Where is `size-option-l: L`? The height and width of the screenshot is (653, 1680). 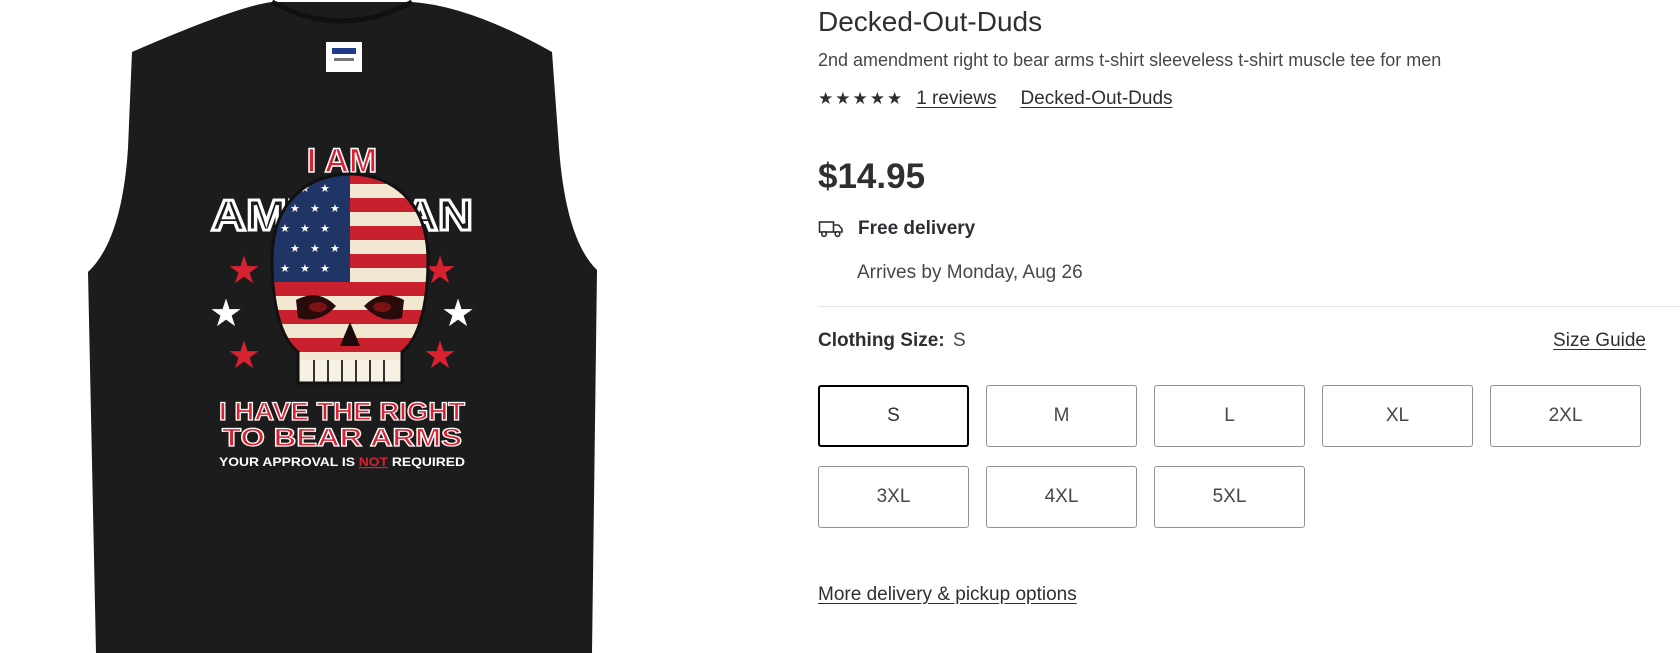 size-option-l: L is located at coordinates (1229, 416).